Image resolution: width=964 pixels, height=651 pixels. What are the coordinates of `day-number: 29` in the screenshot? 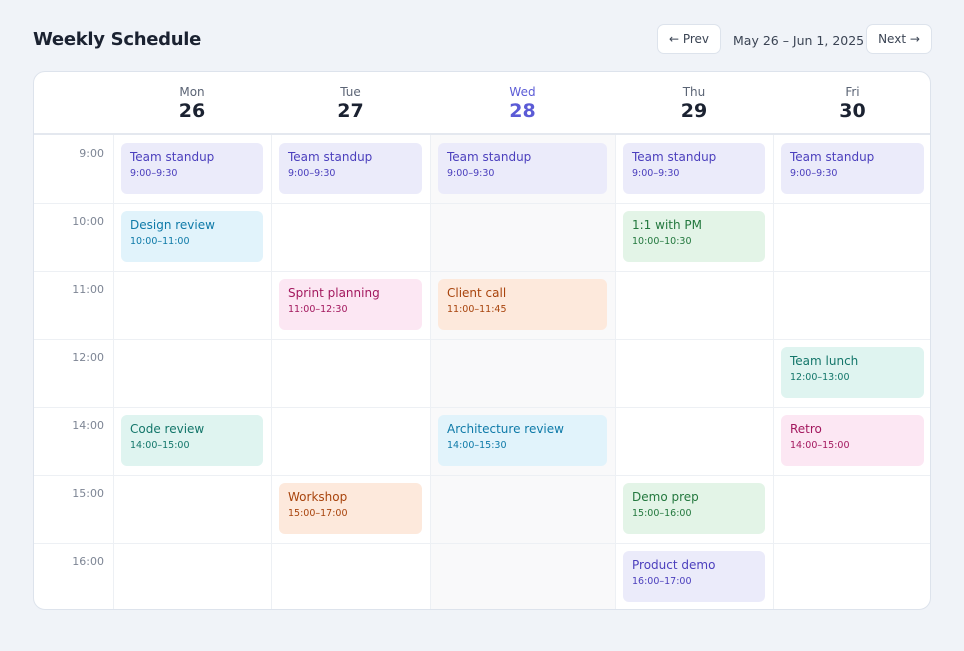 It's located at (694, 111).